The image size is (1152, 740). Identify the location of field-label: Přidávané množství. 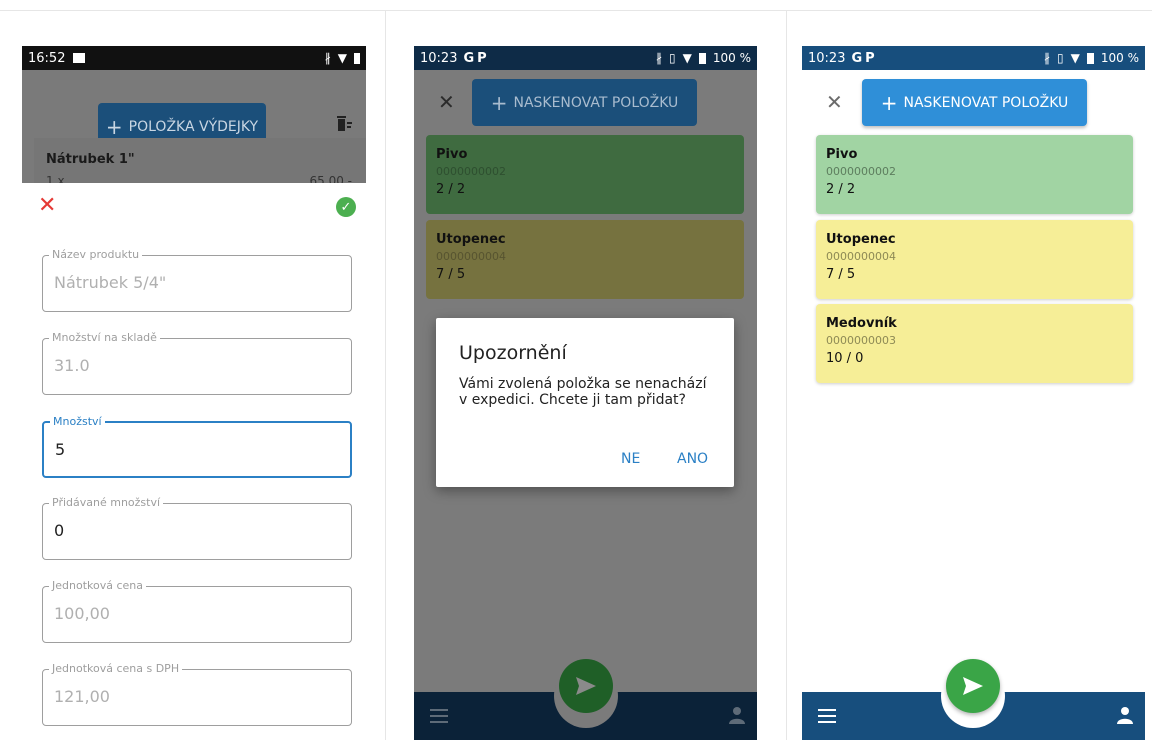
(106, 502).